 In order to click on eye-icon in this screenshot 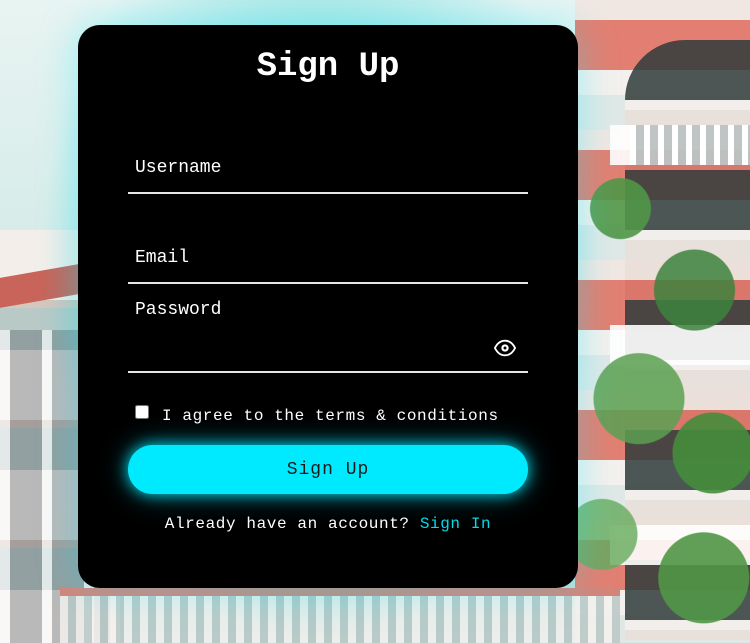, I will do `click(505, 348)`.